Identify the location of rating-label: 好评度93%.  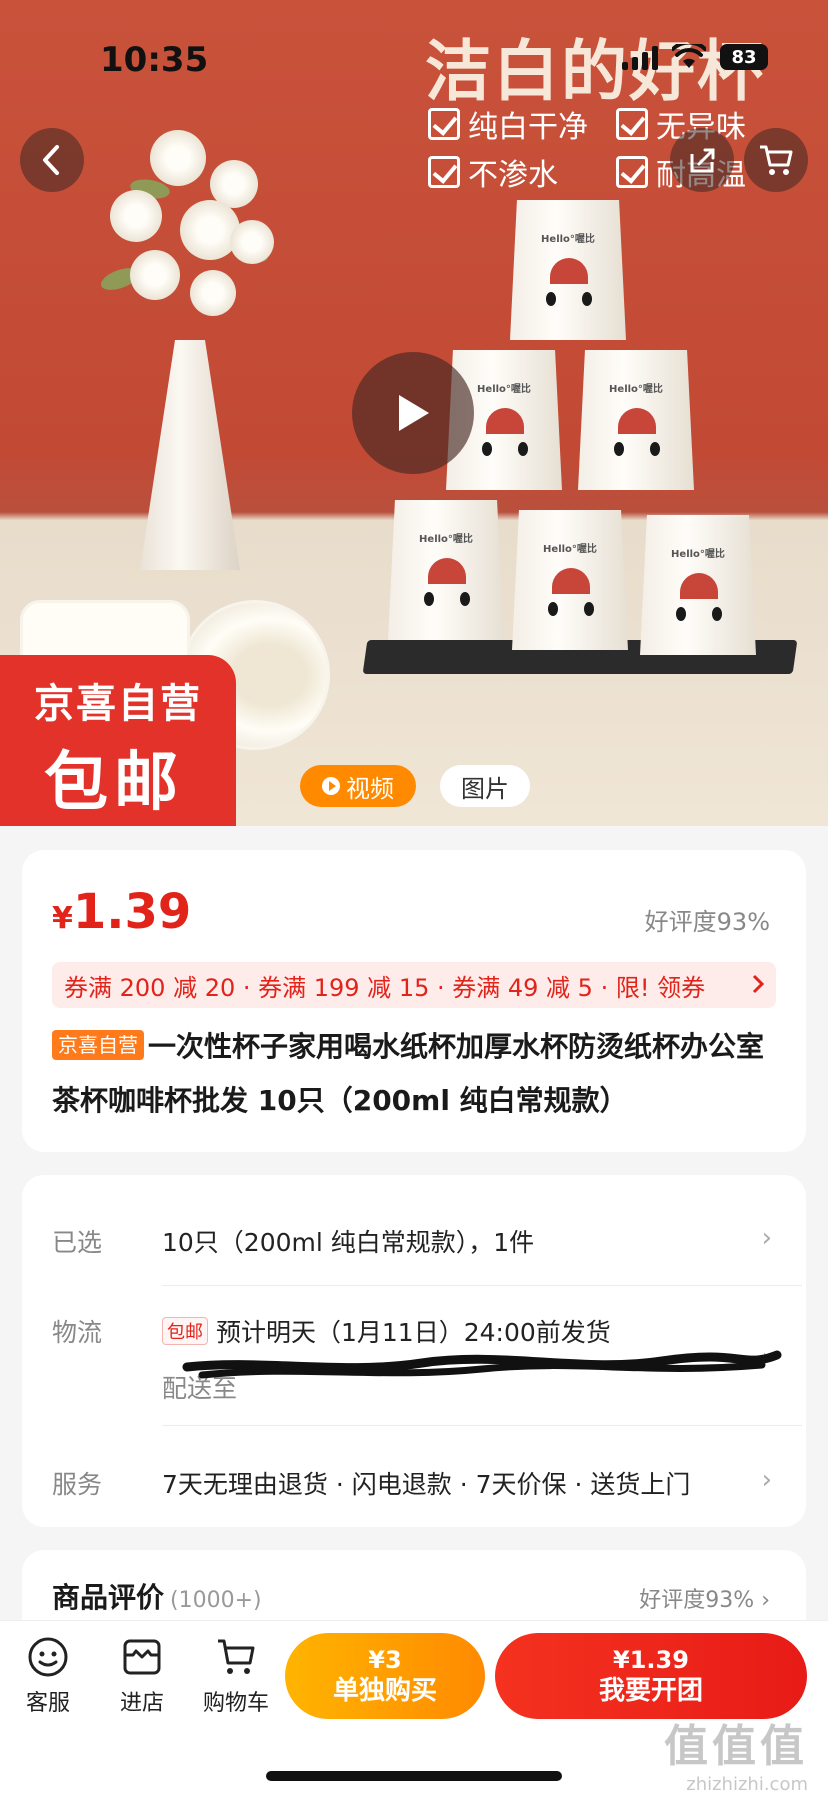
(707, 922).